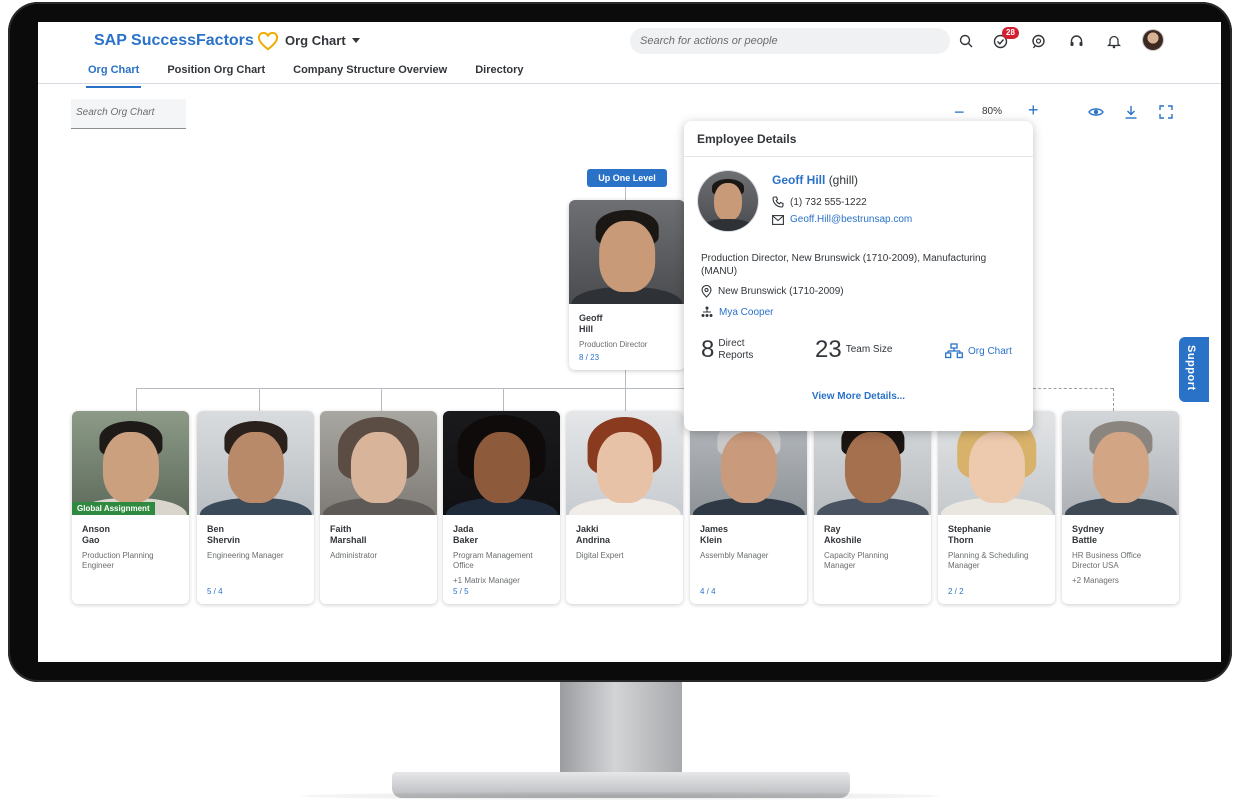  I want to click on manager-count: 8 / 23, so click(589, 357).